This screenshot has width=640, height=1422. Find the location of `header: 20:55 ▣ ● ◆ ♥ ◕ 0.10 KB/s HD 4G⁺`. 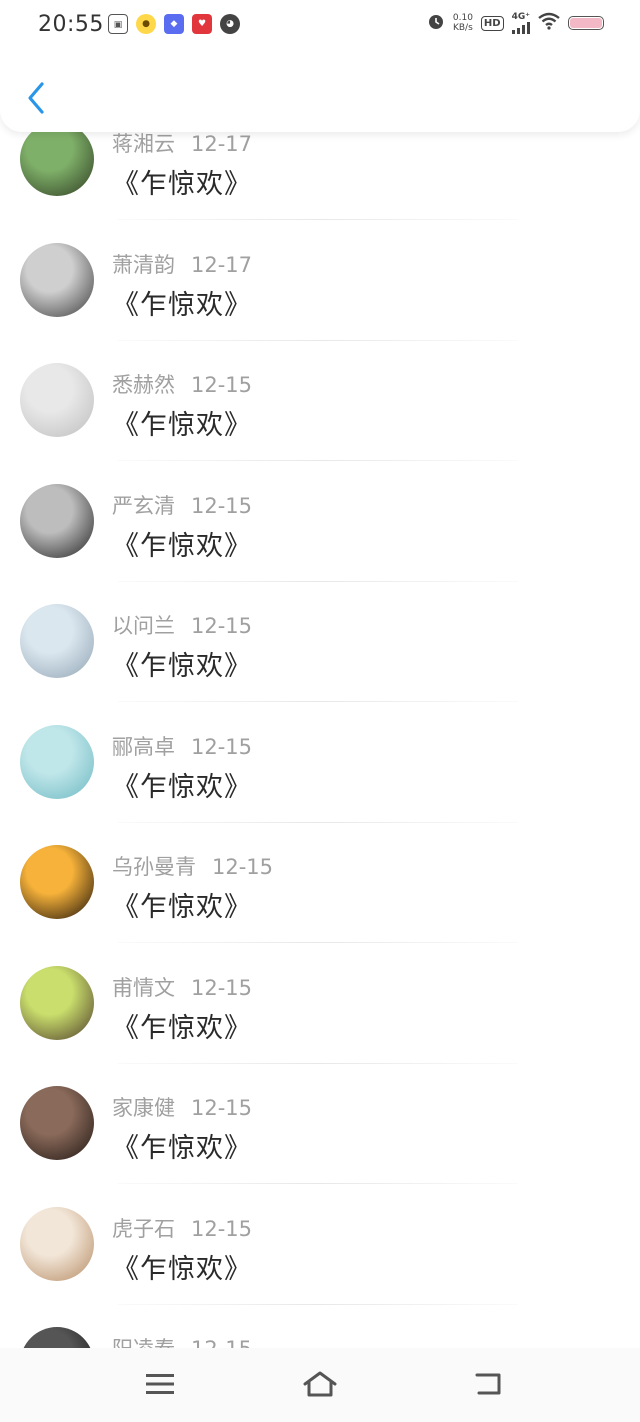

header: 20:55 ▣ ● ◆ ♥ ◕ 0.10 KB/s HD 4G⁺ is located at coordinates (320, 66).